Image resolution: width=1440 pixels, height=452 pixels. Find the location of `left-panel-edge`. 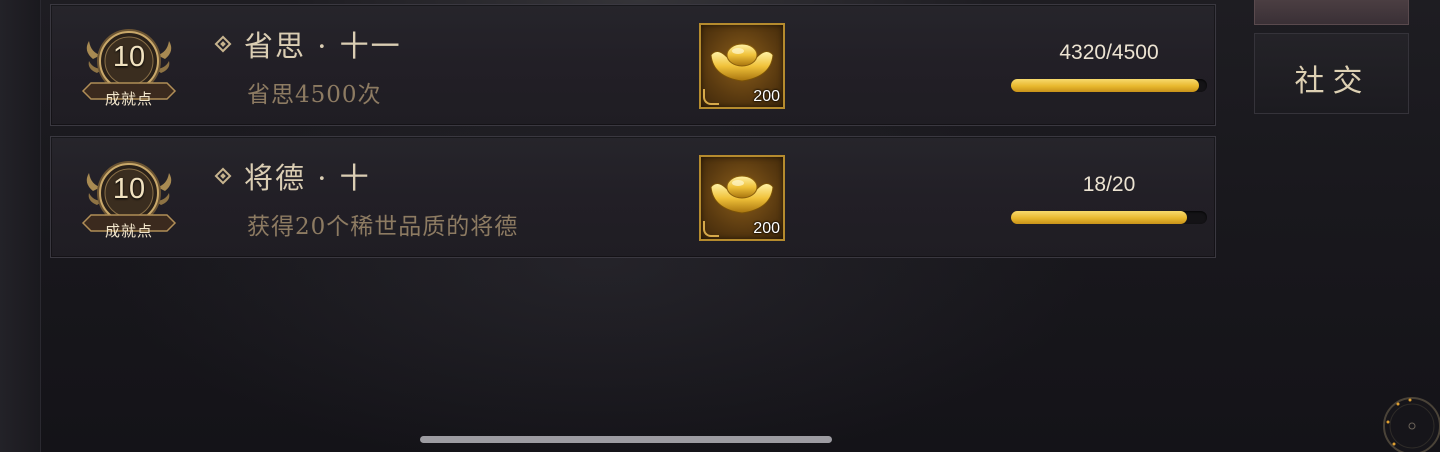

left-panel-edge is located at coordinates (20, 226).